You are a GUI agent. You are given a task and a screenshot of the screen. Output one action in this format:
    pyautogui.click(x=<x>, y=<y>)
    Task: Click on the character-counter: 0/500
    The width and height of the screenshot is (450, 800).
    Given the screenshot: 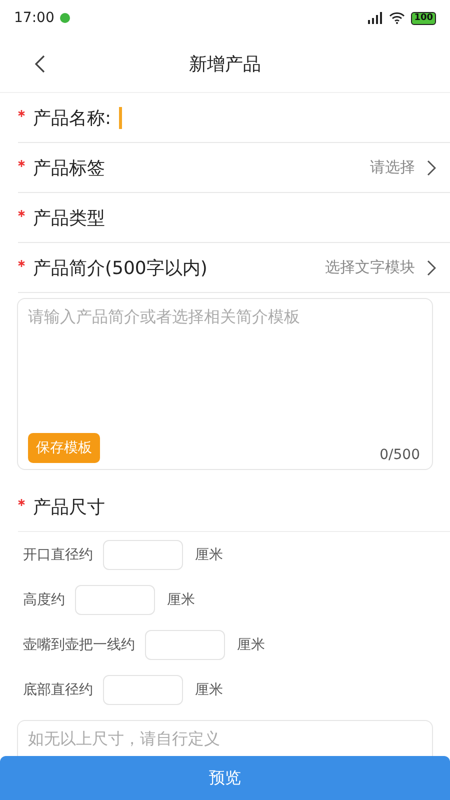 What is the action you would take?
    pyautogui.click(x=400, y=455)
    